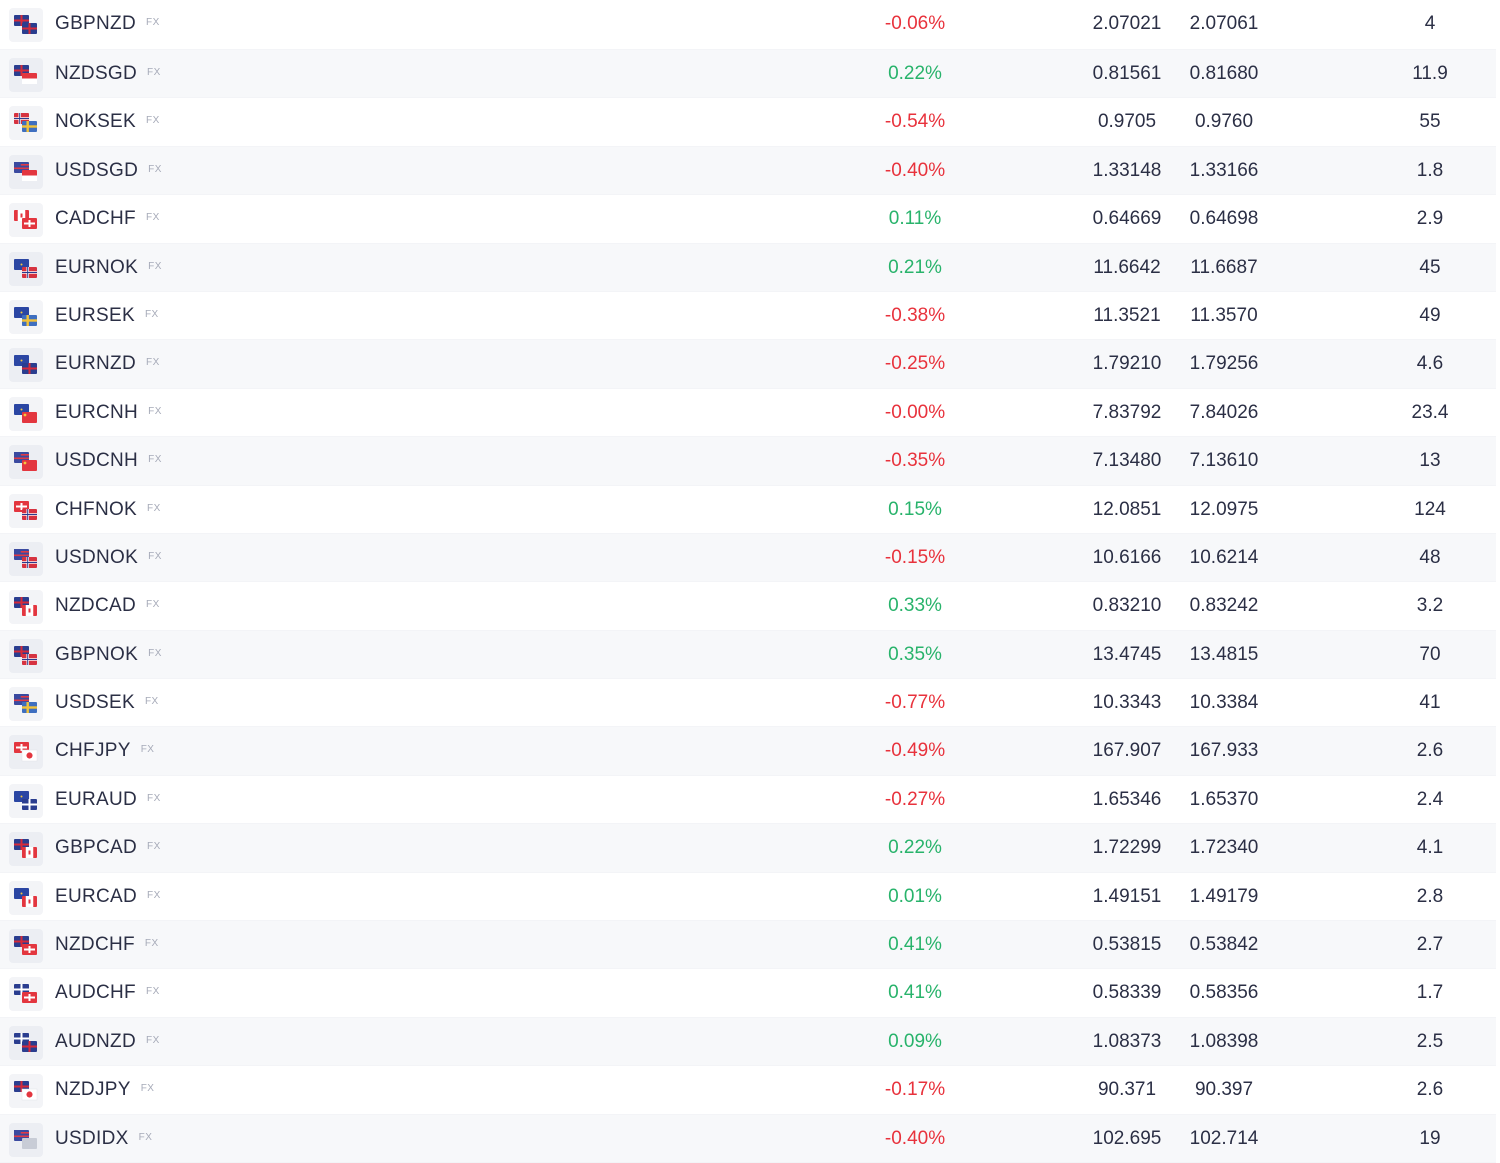  Describe the element at coordinates (748, 74) in the screenshot. I see `table-row: NZDSGD FX 0.22% 0.81561 0.81680 11.9` at that location.